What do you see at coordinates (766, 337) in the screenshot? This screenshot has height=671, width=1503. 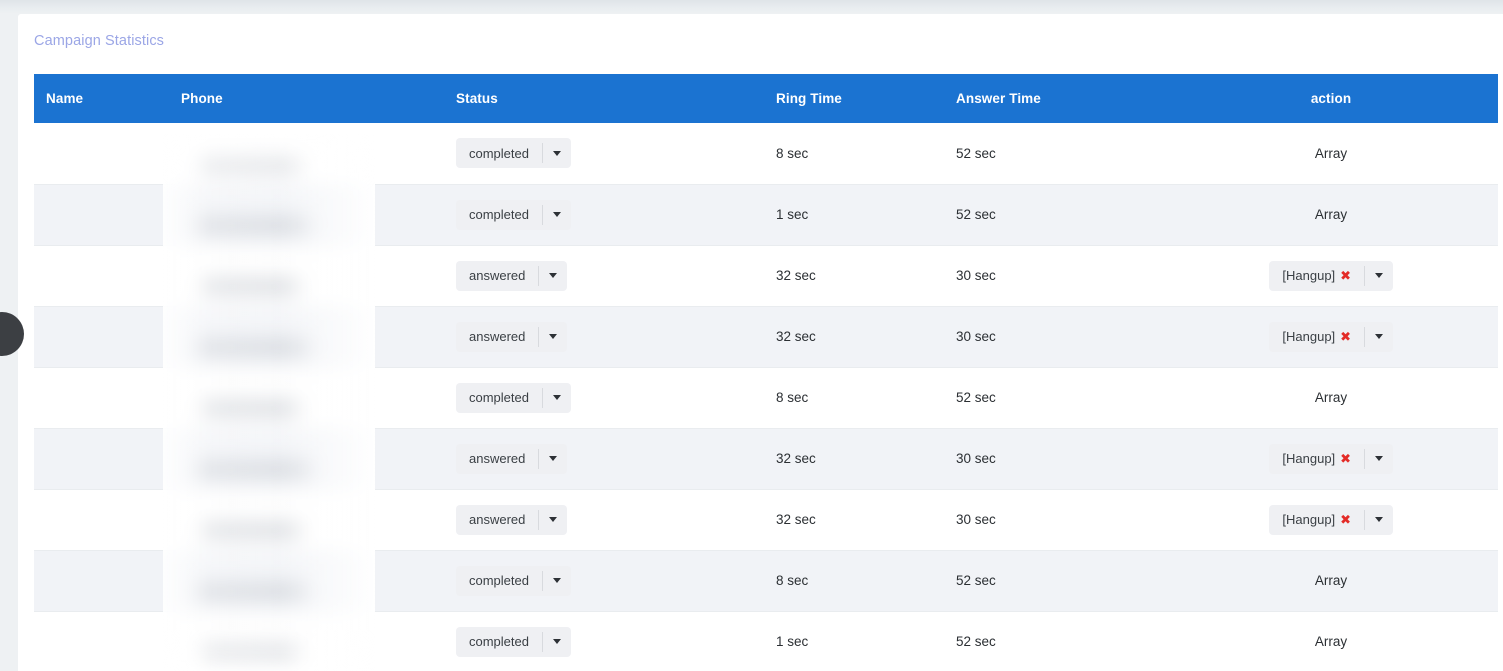 I see `table-row: answered 32 sec 30 sec [Hangup] ✖` at bounding box center [766, 337].